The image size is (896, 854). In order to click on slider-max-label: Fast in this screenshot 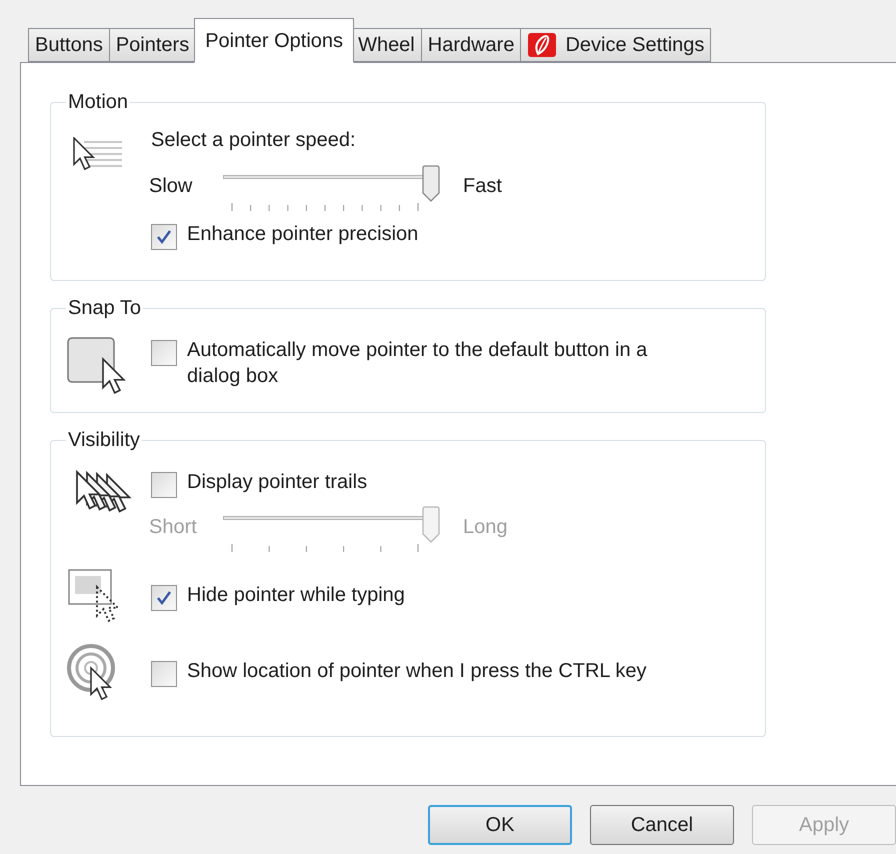, I will do `click(482, 186)`.